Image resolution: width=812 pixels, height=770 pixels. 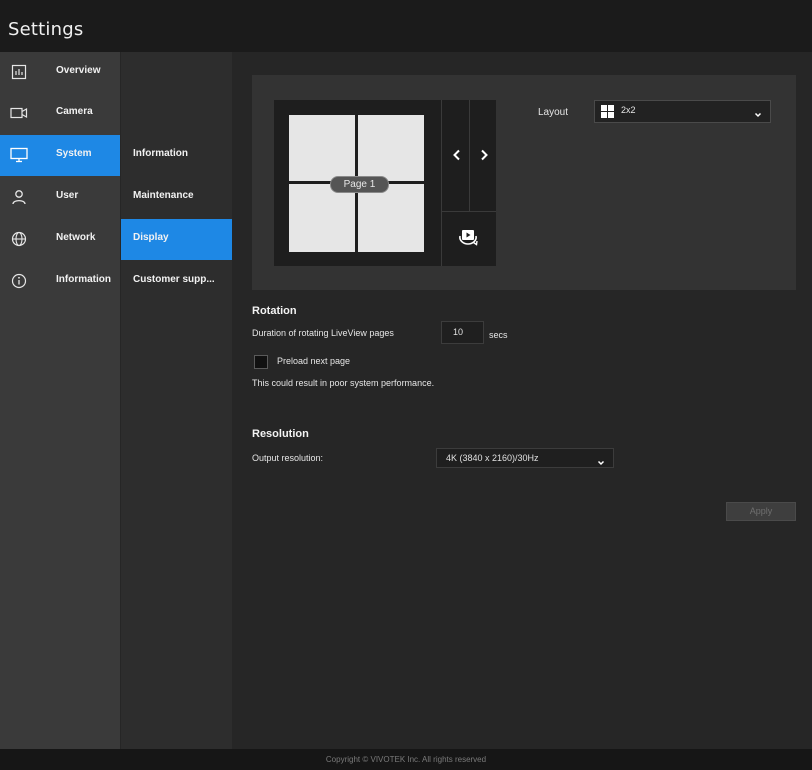 I want to click on monitor-icon, so click(x=19, y=155).